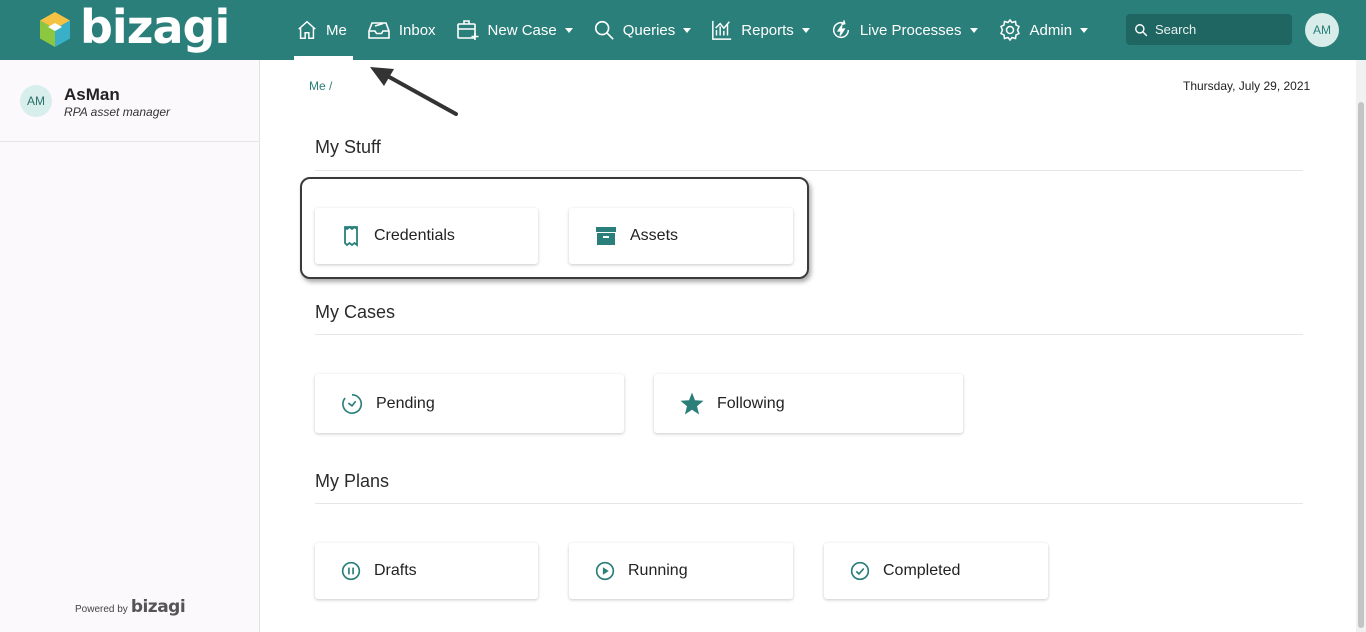 The image size is (1366, 632). I want to click on nav-new-case: New Case, so click(514, 30).